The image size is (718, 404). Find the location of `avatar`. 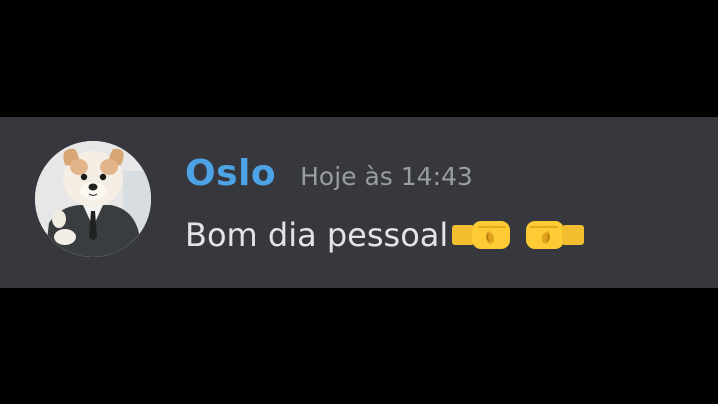

avatar is located at coordinates (93, 199).